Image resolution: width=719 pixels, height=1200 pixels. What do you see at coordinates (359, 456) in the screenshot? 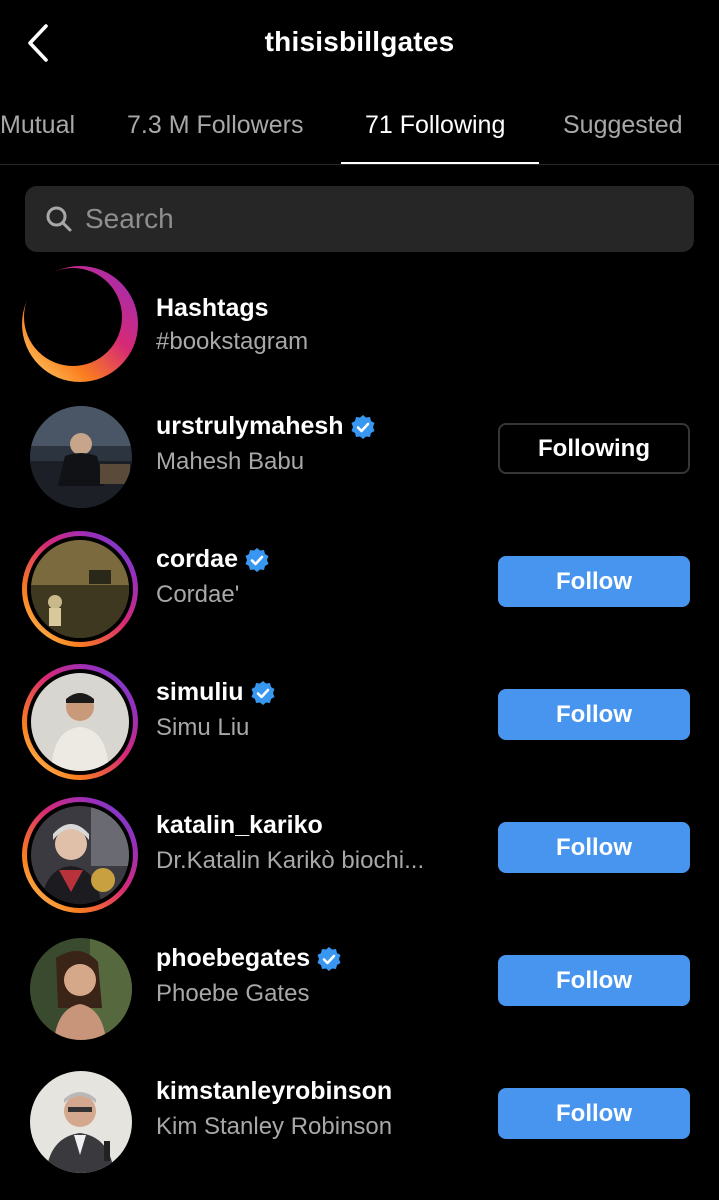
I see `account-row: urstrulymahesh Mahesh Babu Following` at bounding box center [359, 456].